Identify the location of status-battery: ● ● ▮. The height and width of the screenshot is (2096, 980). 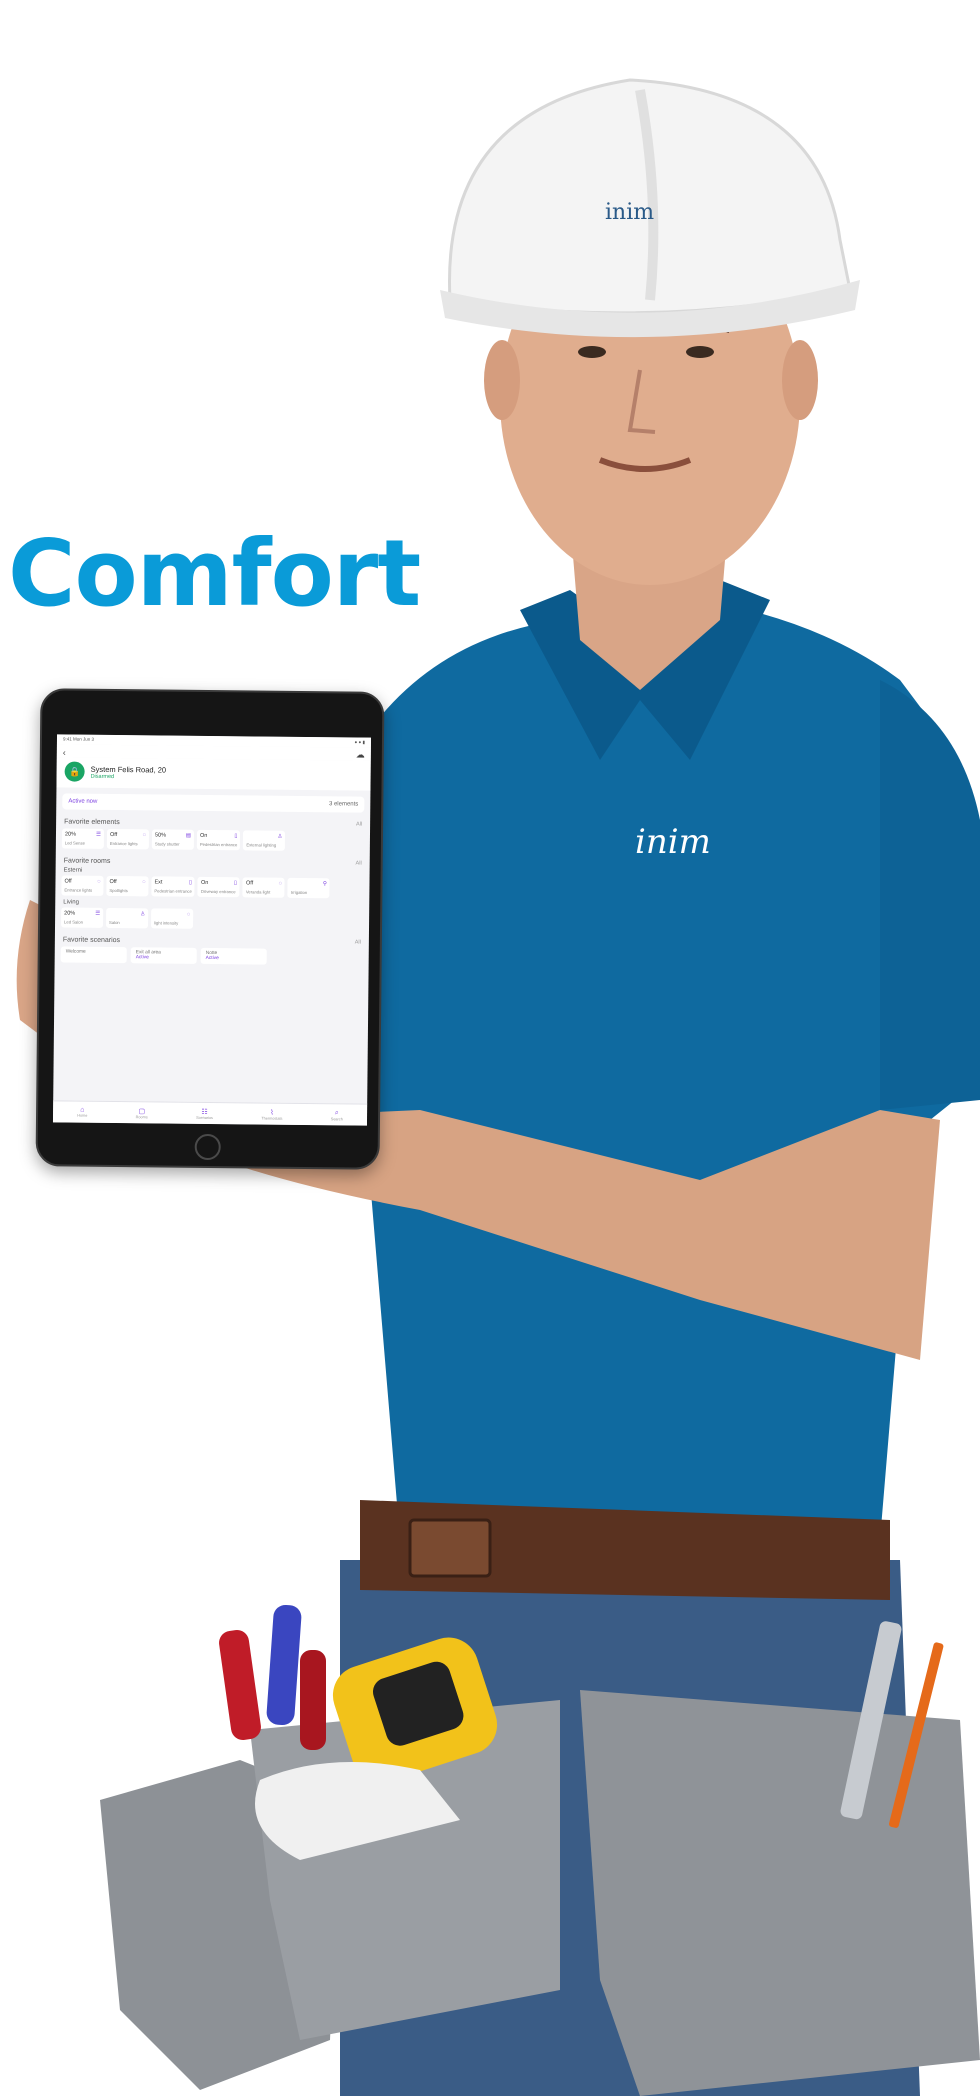
(359, 742).